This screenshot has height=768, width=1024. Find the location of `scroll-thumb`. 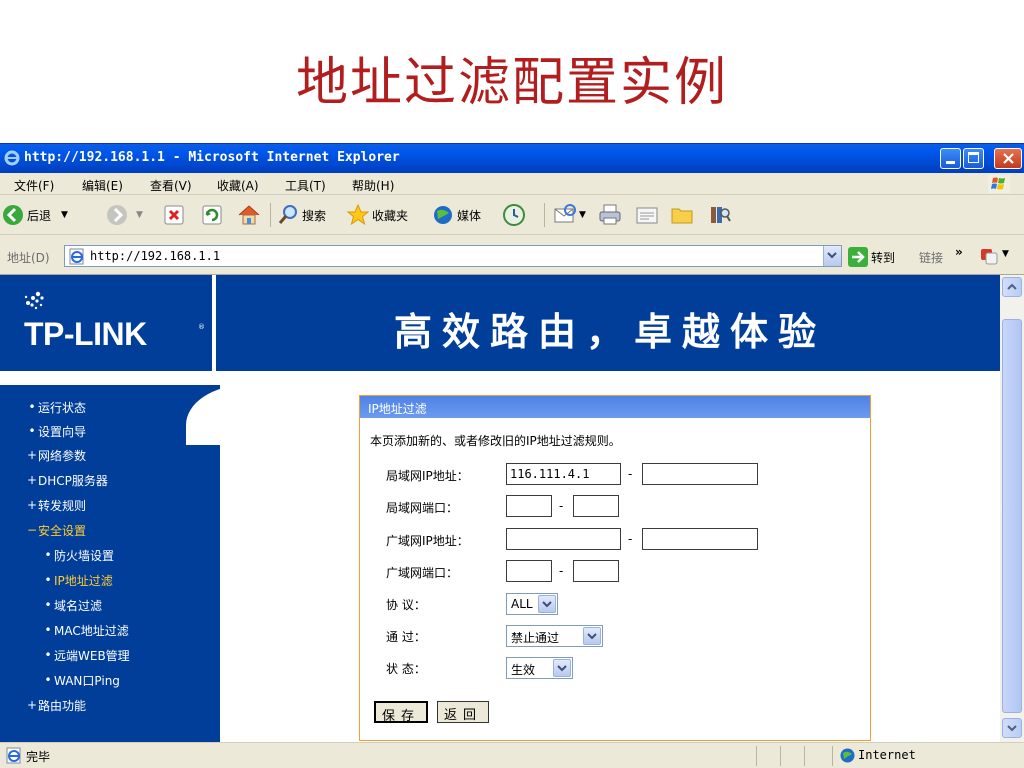

scroll-thumb is located at coordinates (1012, 516).